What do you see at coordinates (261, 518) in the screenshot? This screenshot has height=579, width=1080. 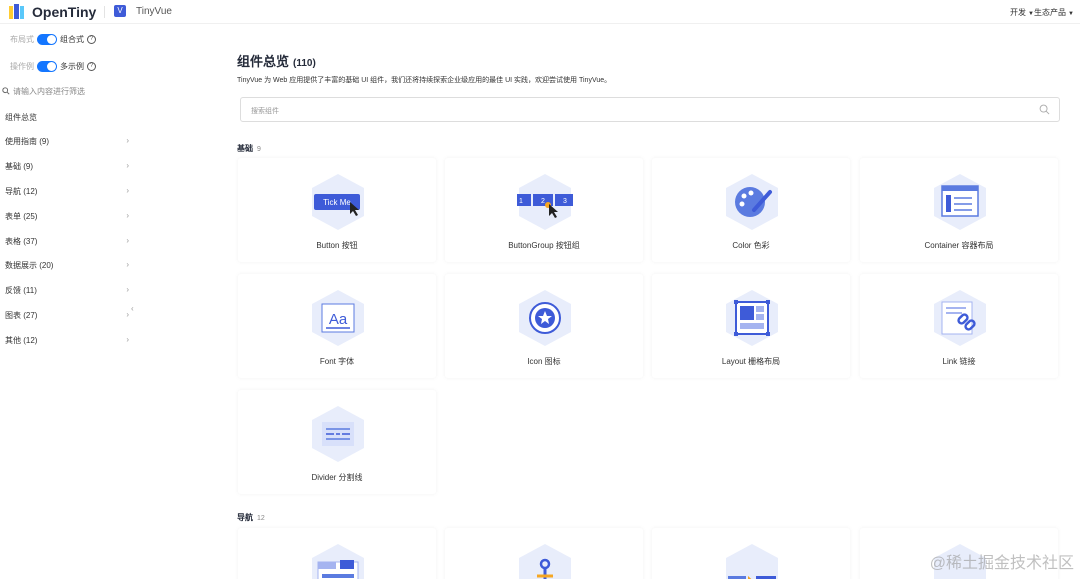 I see `section-count: 12` at bounding box center [261, 518].